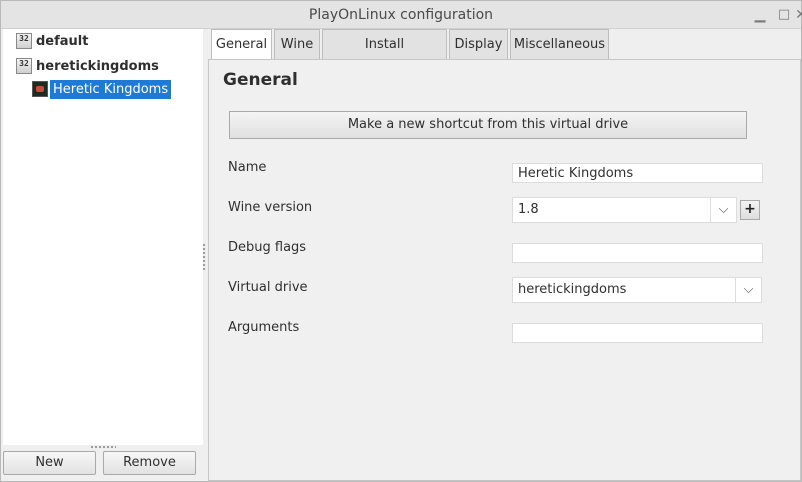 The height and width of the screenshot is (482, 802). Describe the element at coordinates (572, 289) in the screenshot. I see `virtual-drive-value: heretickingdoms` at that location.